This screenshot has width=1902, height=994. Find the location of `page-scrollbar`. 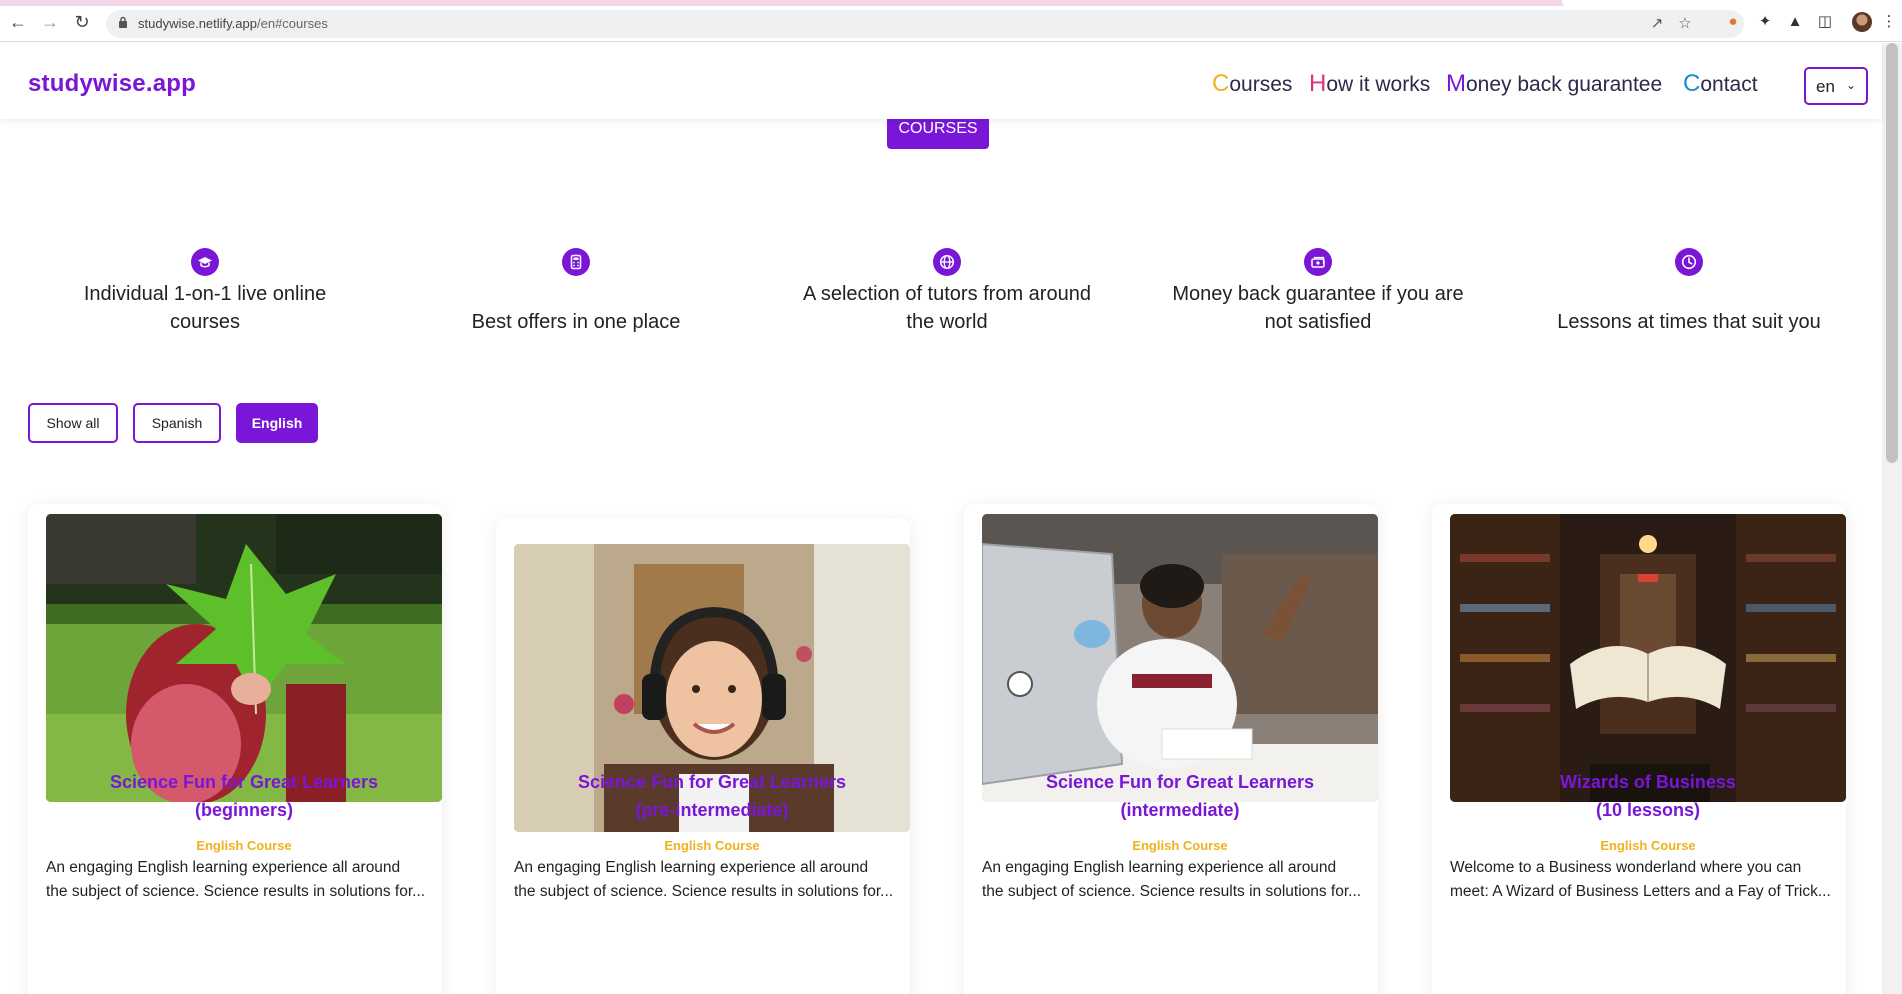

page-scrollbar is located at coordinates (1892, 518).